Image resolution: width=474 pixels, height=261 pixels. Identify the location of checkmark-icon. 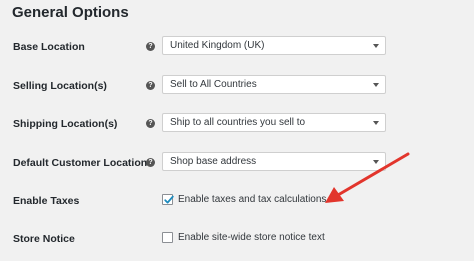
(169, 199).